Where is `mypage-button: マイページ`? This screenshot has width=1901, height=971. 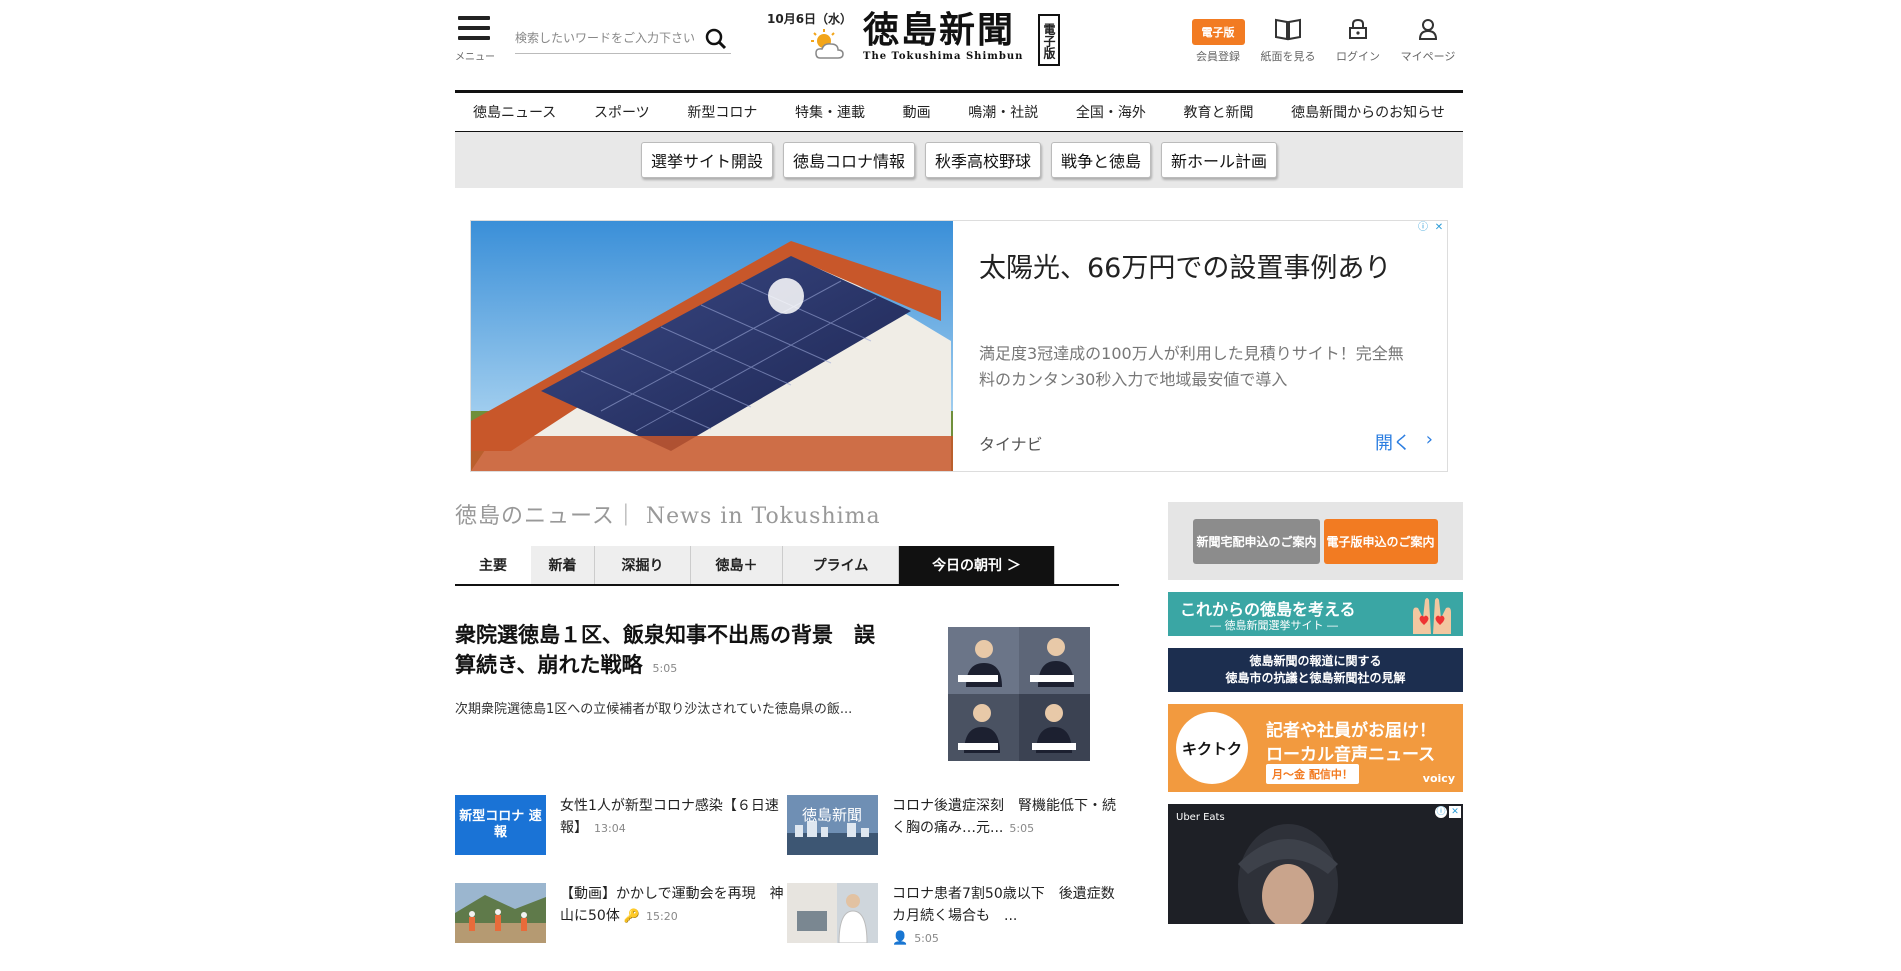
mypage-button: マイページ is located at coordinates (1428, 39).